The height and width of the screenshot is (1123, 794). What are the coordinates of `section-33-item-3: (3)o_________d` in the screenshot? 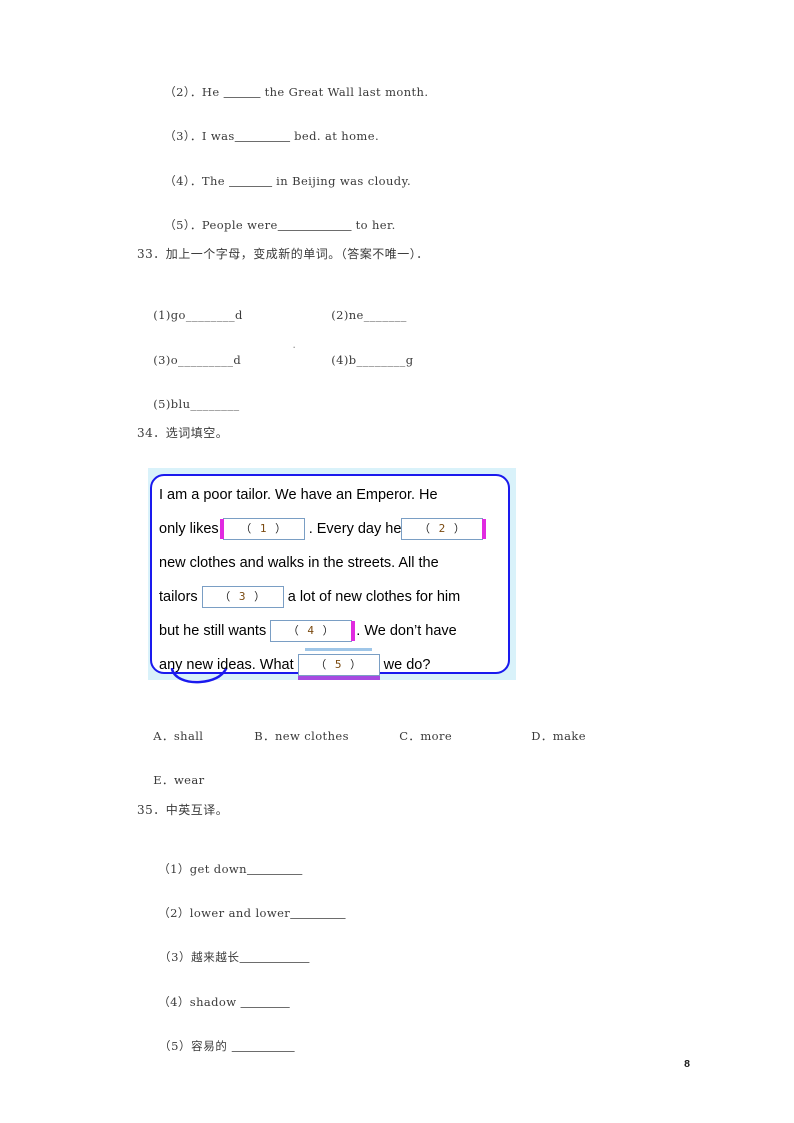 It's located at (189, 360).